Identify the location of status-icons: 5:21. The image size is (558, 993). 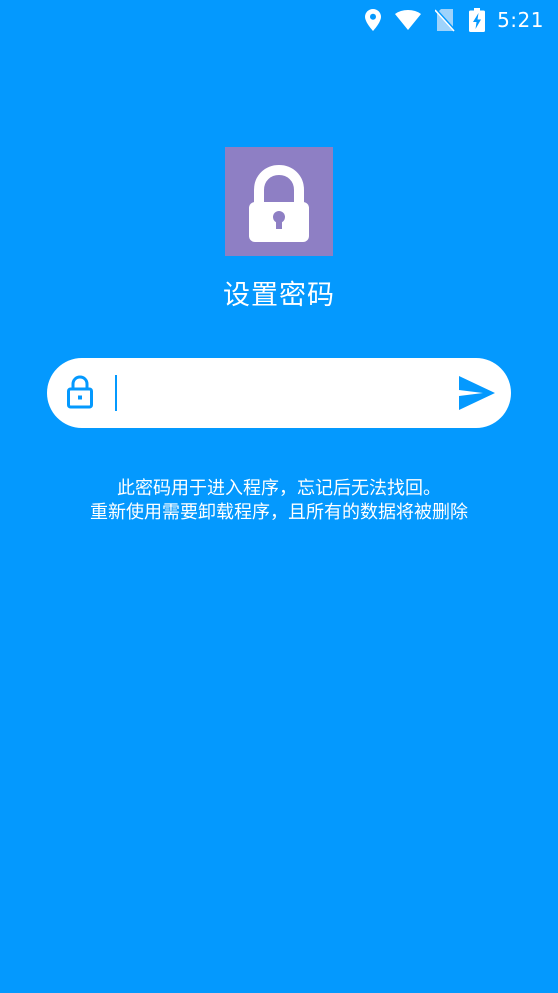
(447, 20).